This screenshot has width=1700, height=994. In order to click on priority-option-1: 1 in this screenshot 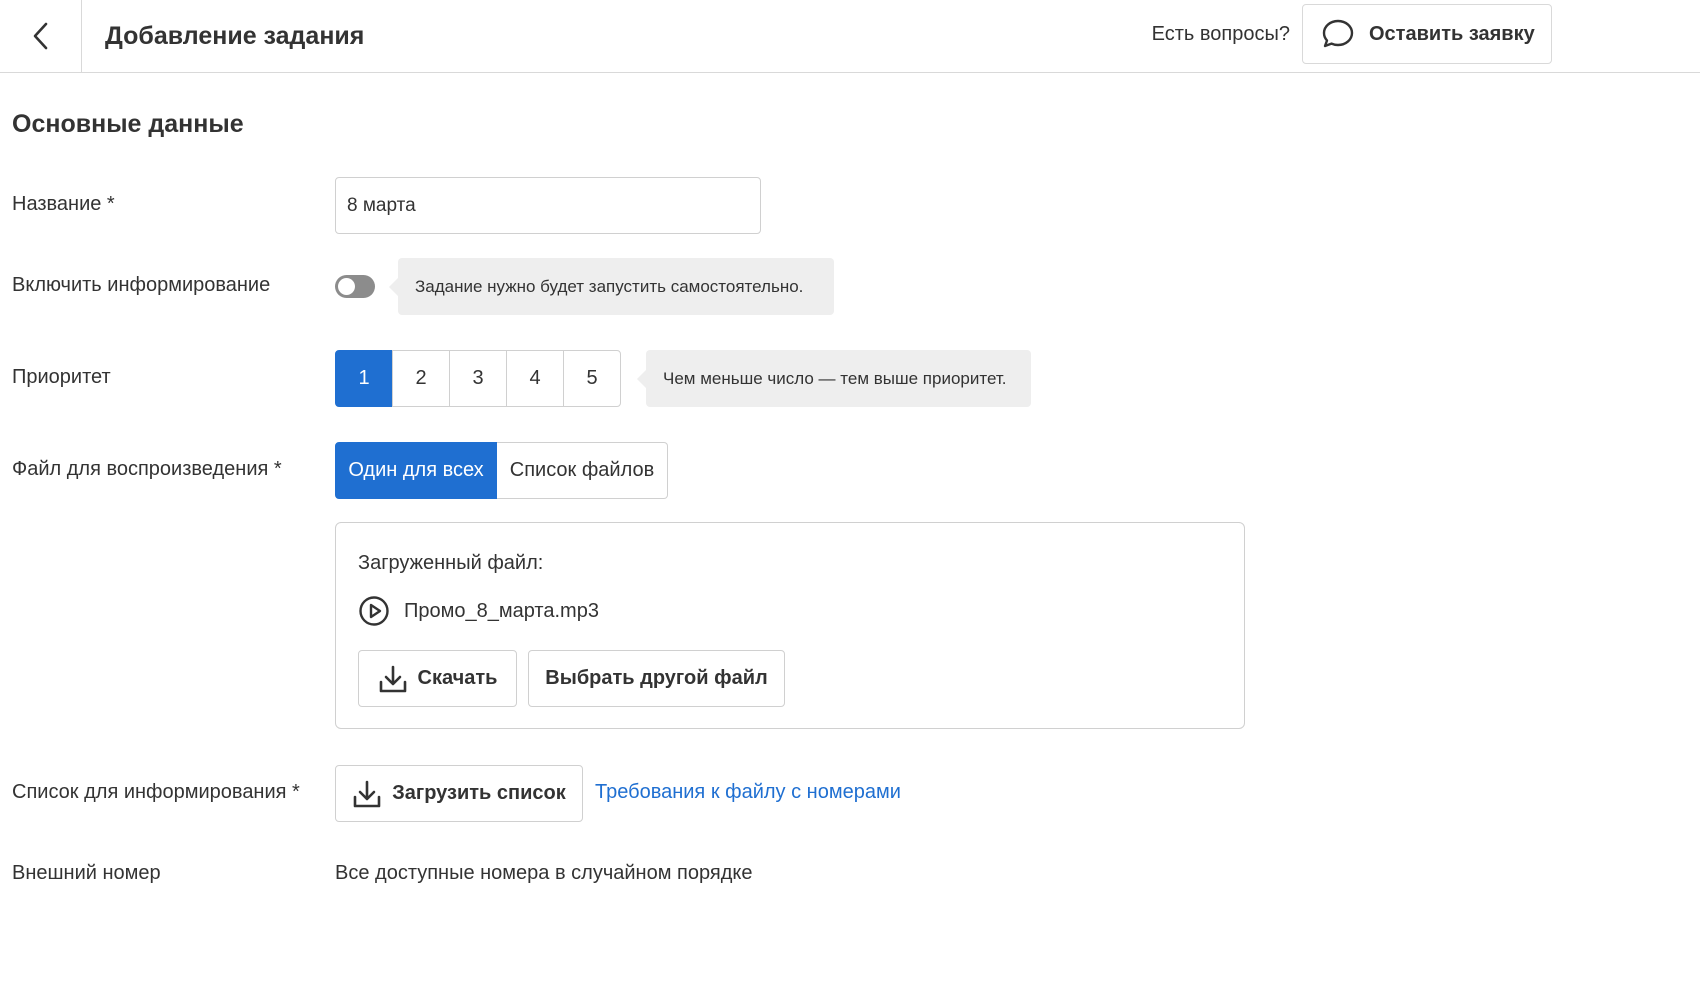, I will do `click(364, 378)`.